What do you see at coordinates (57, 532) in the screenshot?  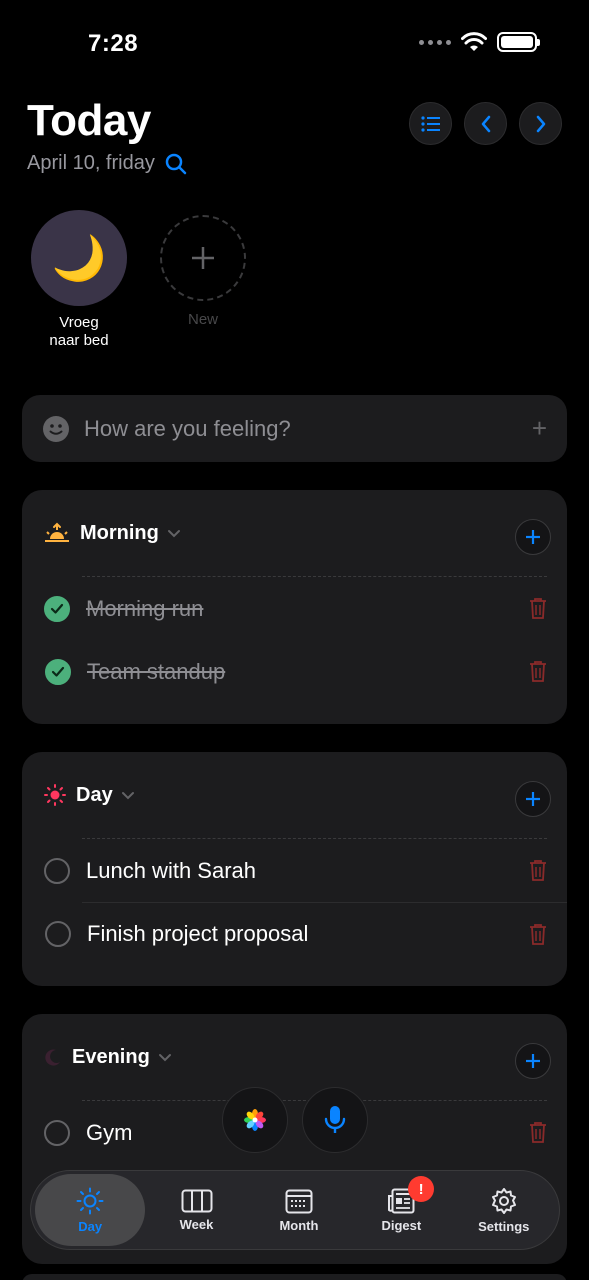 I see `sunrise-icon` at bounding box center [57, 532].